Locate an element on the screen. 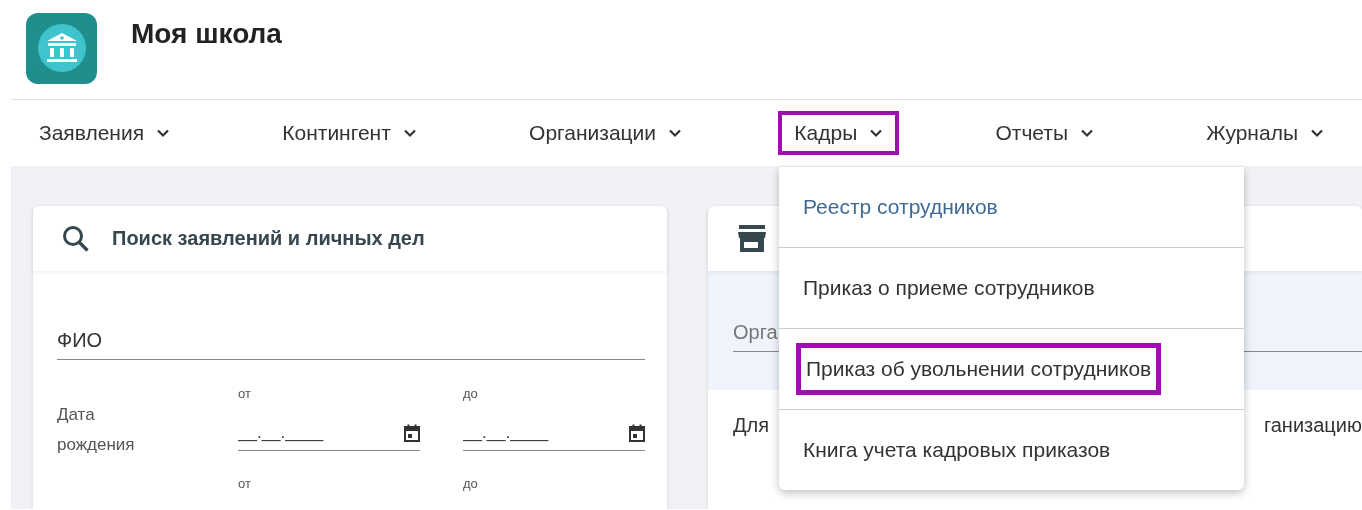 The image size is (1362, 510). description-text: ганизацию is located at coordinates (1312, 425).